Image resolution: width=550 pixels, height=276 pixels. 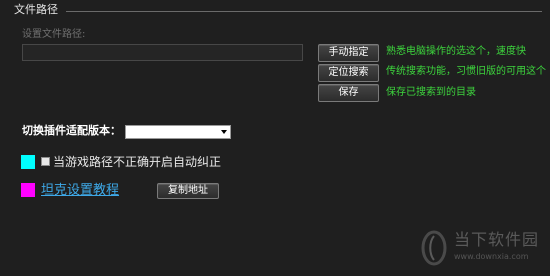 I want to click on chevron-down-icon, so click(x=224, y=132).